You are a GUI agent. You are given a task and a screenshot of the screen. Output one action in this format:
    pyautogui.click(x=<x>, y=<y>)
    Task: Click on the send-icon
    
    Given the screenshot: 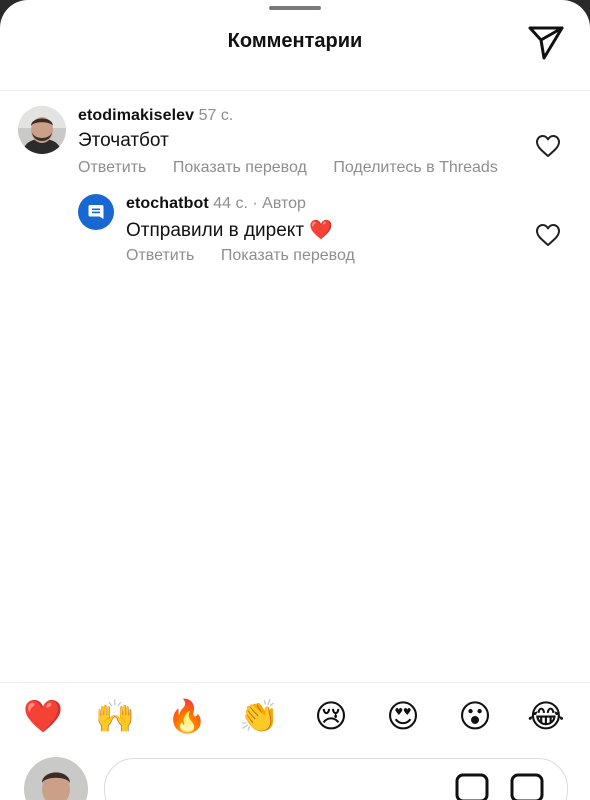 What is the action you would take?
    pyautogui.click(x=546, y=43)
    